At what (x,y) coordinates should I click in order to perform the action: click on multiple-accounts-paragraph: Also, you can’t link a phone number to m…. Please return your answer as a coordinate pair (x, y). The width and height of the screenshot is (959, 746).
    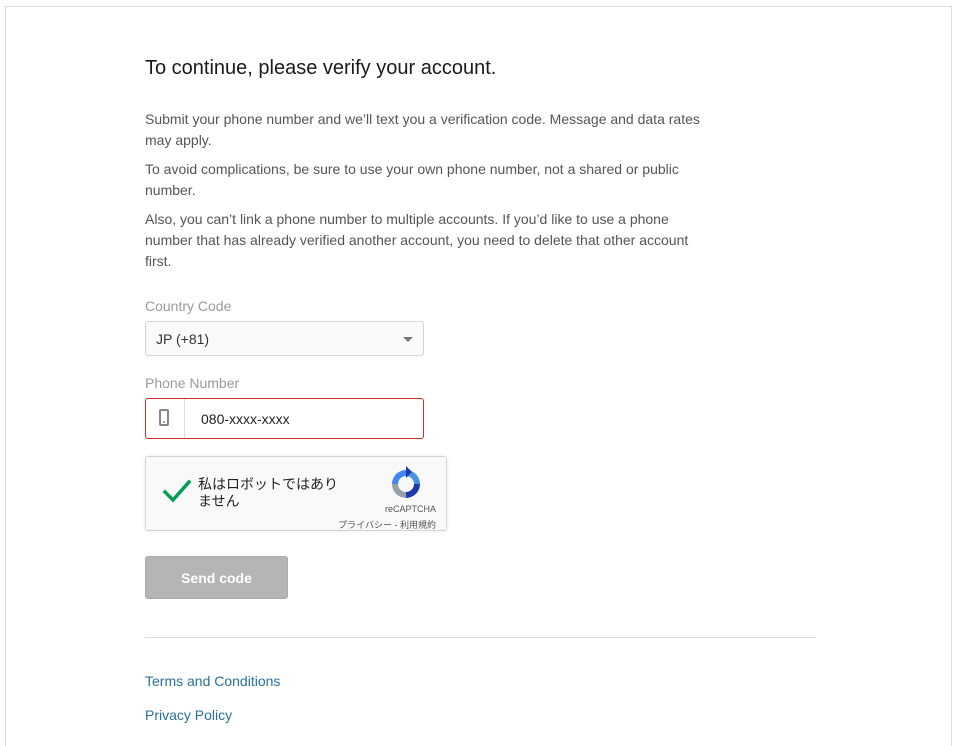
    Looking at the image, I should click on (417, 240).